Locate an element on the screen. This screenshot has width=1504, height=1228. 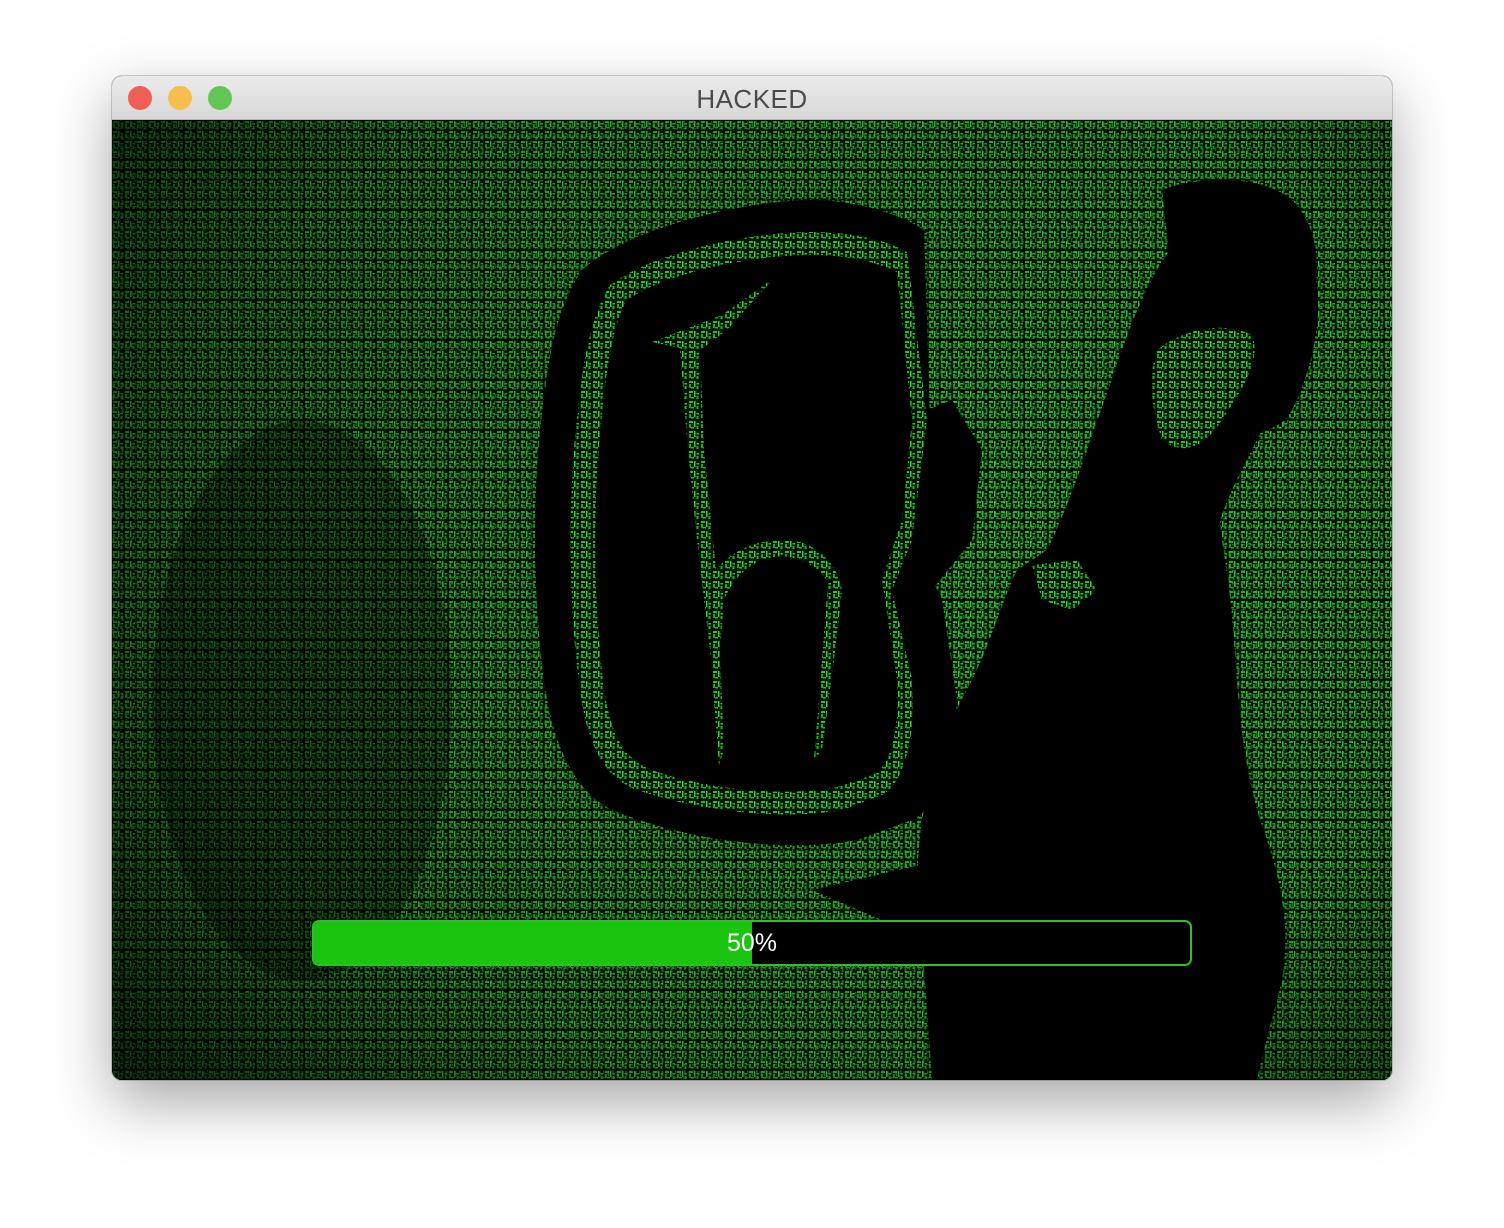
hack-progress-bar: 50% is located at coordinates (752, 943).